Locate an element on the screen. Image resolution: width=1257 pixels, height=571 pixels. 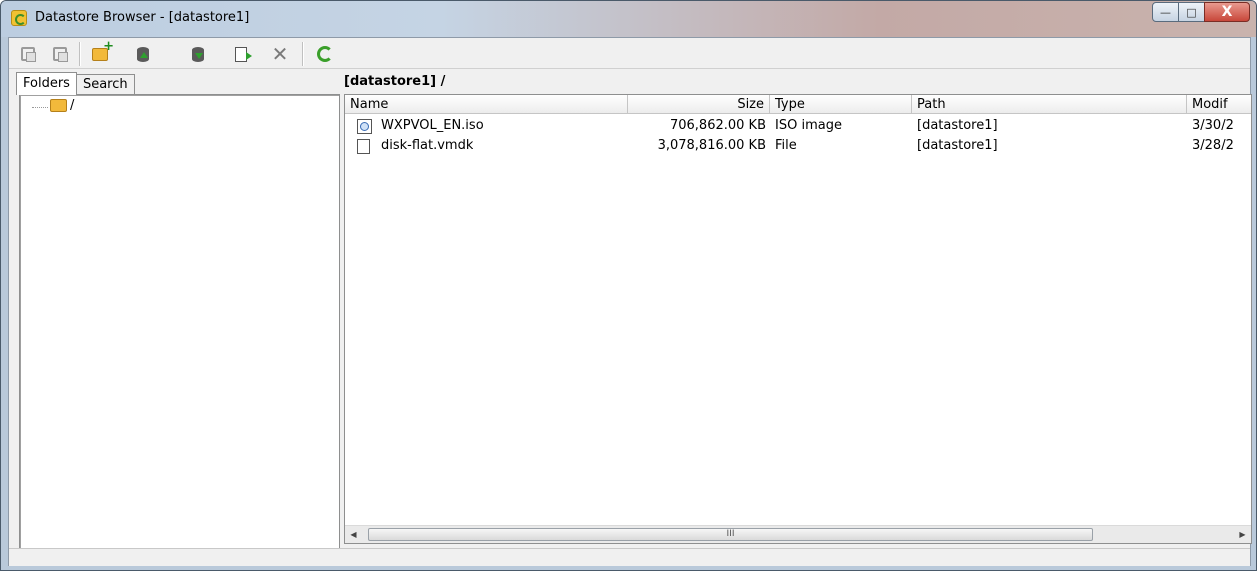
delete-icon: ✕ is located at coordinates (280, 54).